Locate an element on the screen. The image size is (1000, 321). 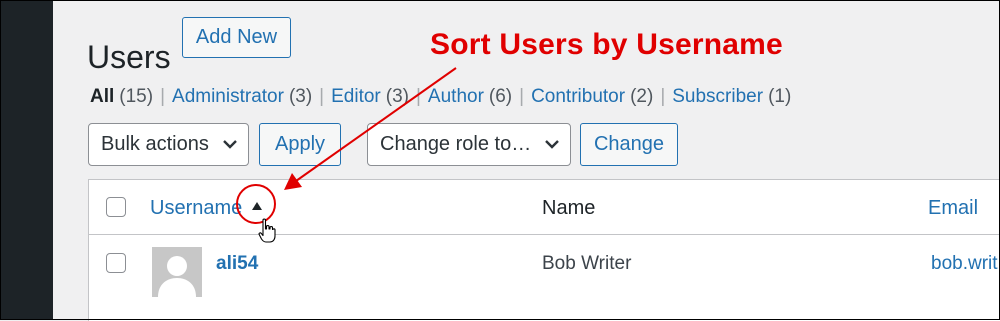
annotation-arrow is located at coordinates (370, 128).